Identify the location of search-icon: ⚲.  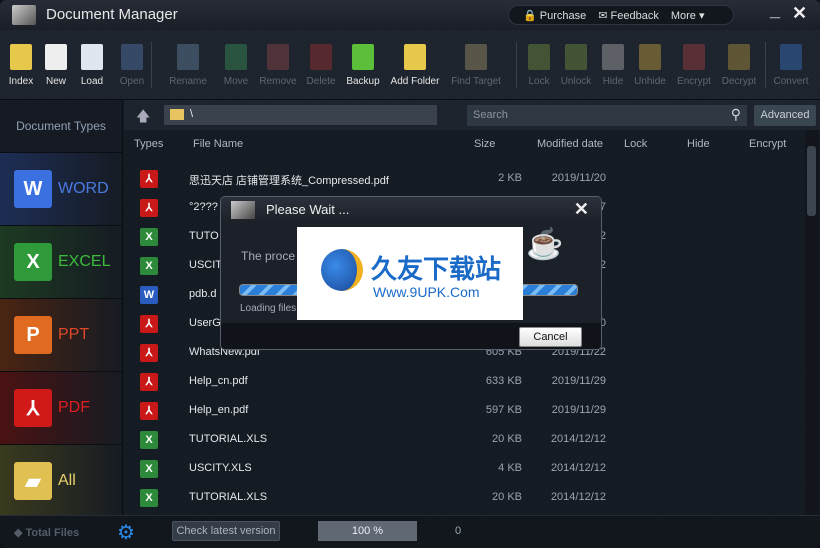
(736, 114).